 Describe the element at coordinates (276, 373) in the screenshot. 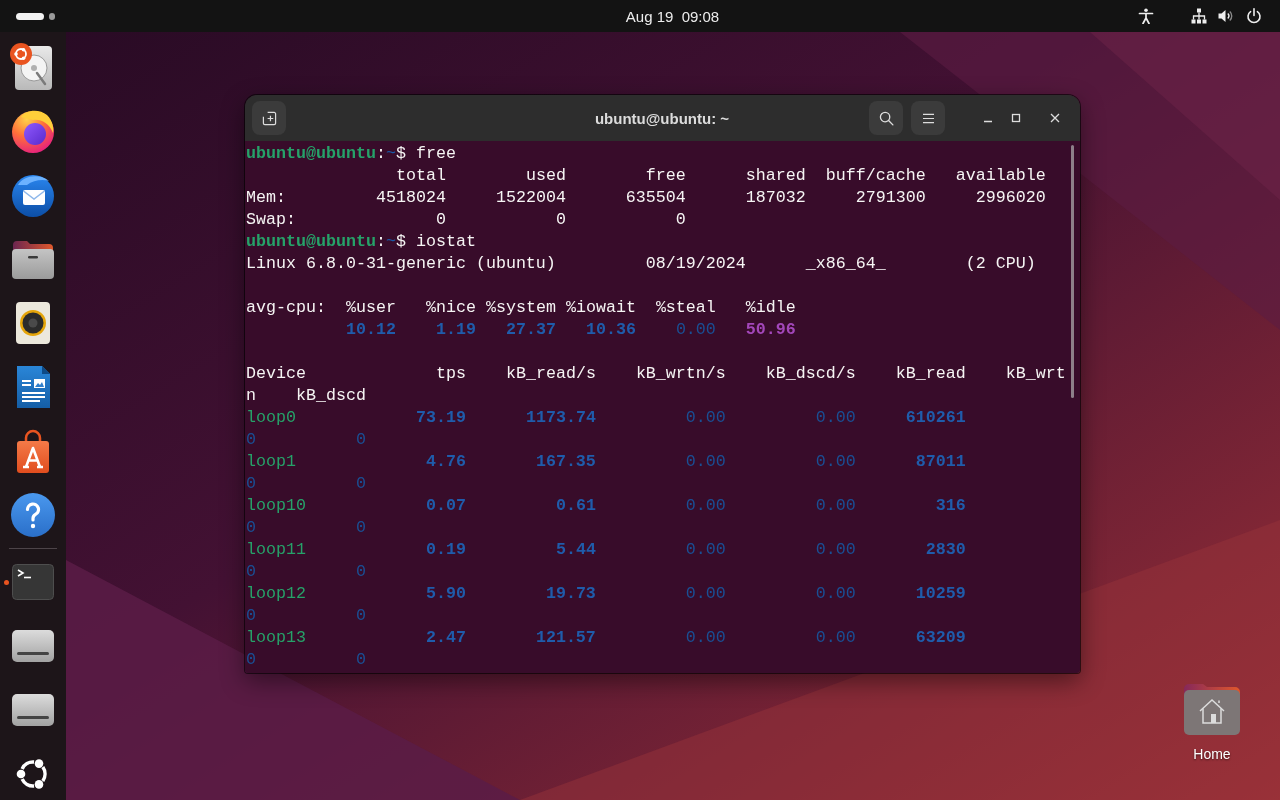

I see `column-header: Device` at that location.